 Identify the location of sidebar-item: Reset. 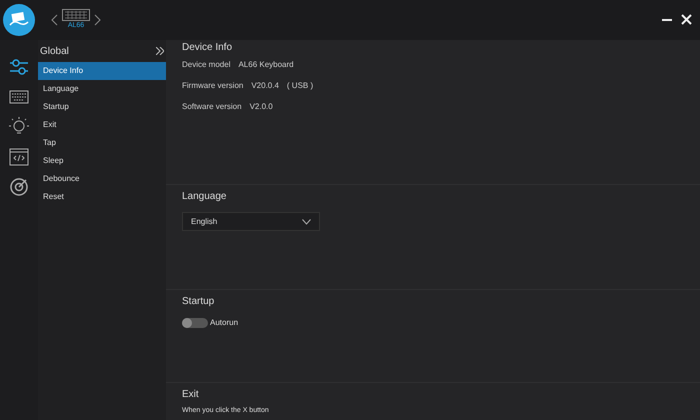
(102, 197).